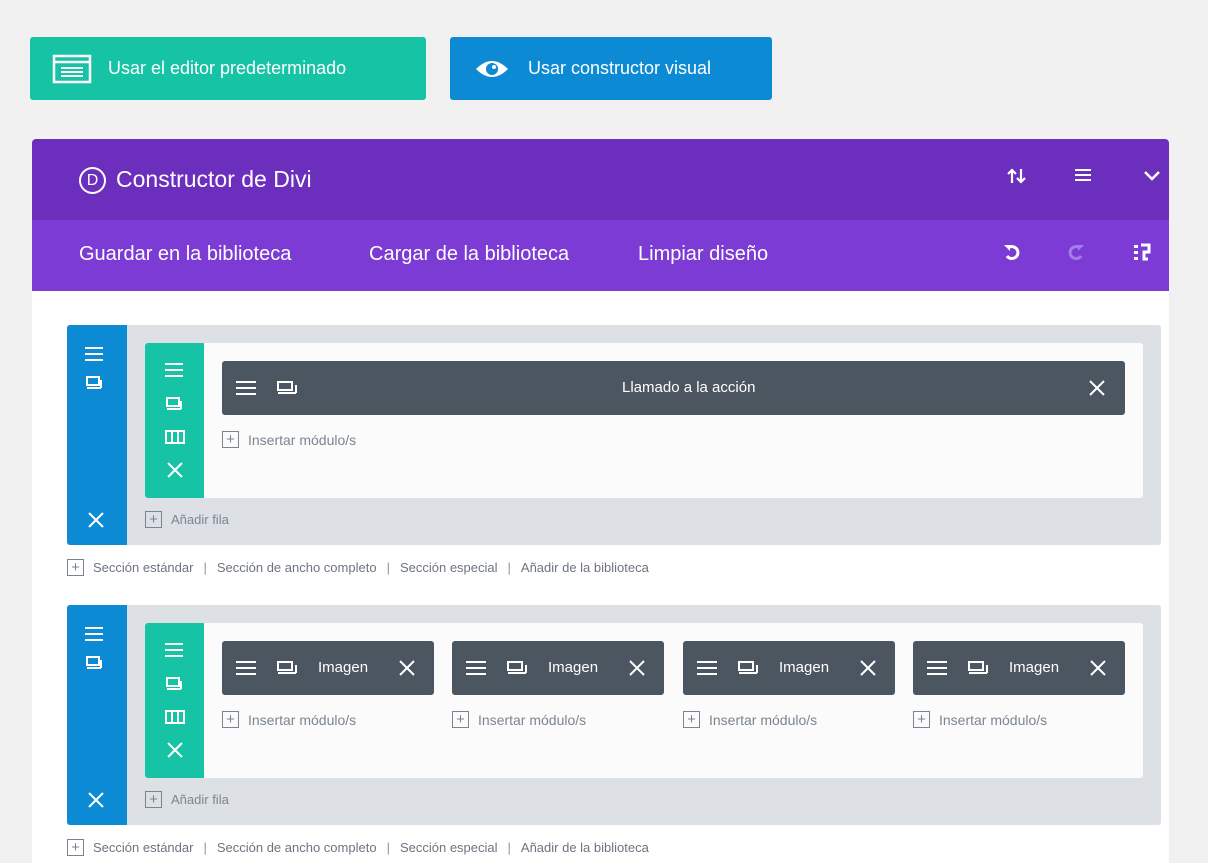 Image resolution: width=1208 pixels, height=863 pixels. Describe the element at coordinates (1152, 178) in the screenshot. I see `chevron-down-icon` at that location.